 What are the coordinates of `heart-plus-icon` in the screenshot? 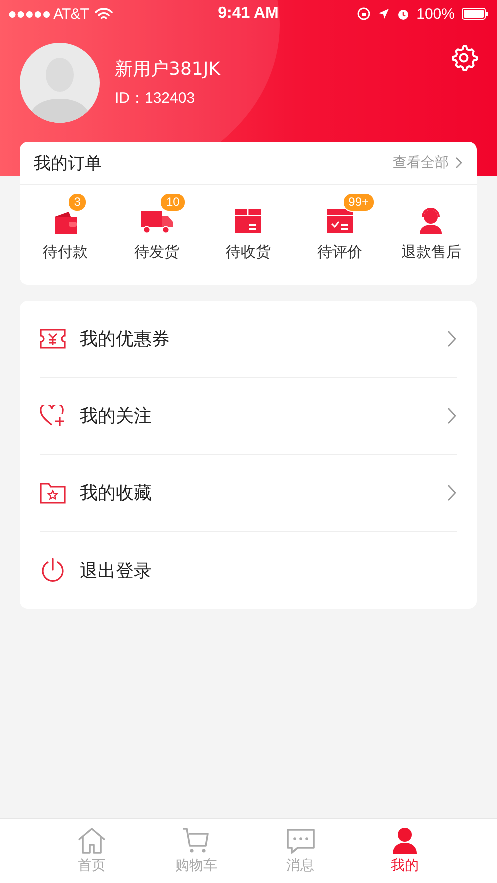 It's located at (53, 416).